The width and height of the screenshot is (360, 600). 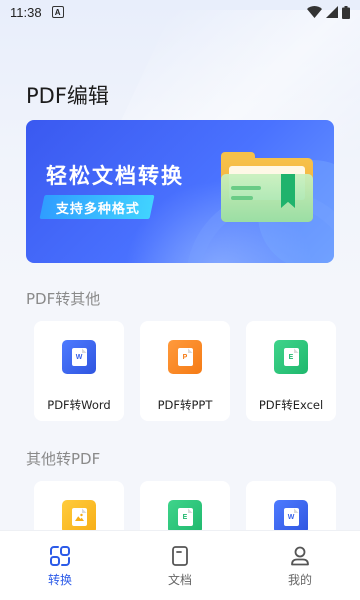 I want to click on pdf-to-word-card: W PDF转Word, so click(x=79, y=371).